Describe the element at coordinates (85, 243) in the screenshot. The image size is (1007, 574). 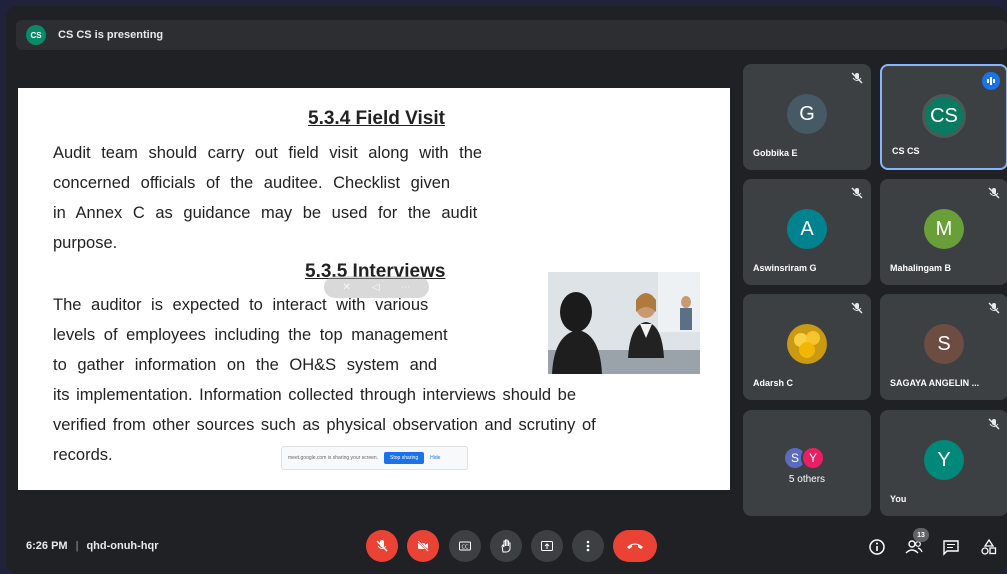
I see `slide-line: purpose.` at that location.